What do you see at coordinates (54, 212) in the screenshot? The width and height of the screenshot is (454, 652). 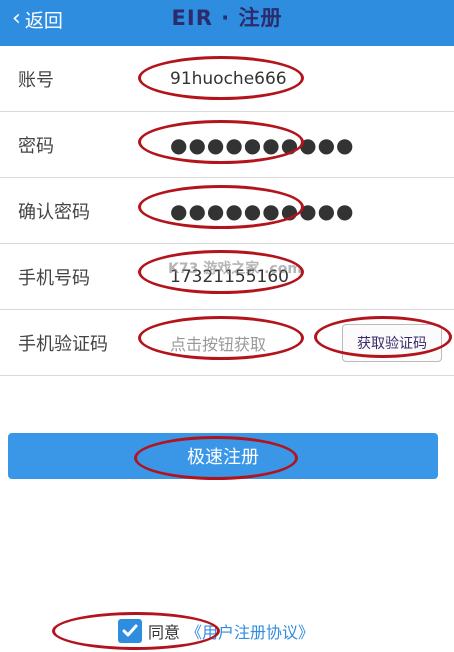 I see `confirm-password-label: 确认密码` at bounding box center [54, 212].